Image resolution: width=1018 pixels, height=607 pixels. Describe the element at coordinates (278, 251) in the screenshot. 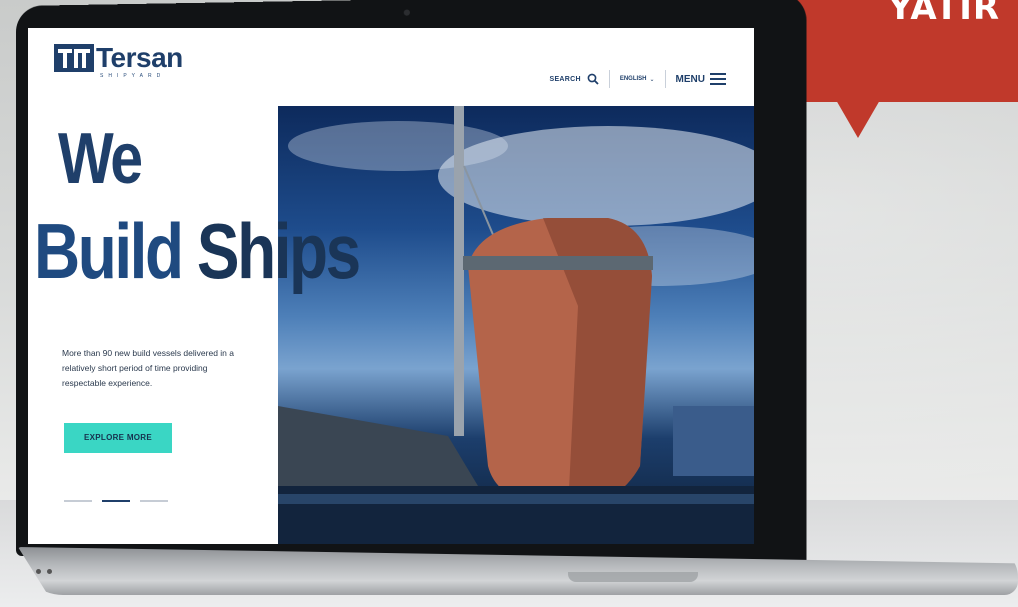

I see `hero-title-ships: Ships` at that location.